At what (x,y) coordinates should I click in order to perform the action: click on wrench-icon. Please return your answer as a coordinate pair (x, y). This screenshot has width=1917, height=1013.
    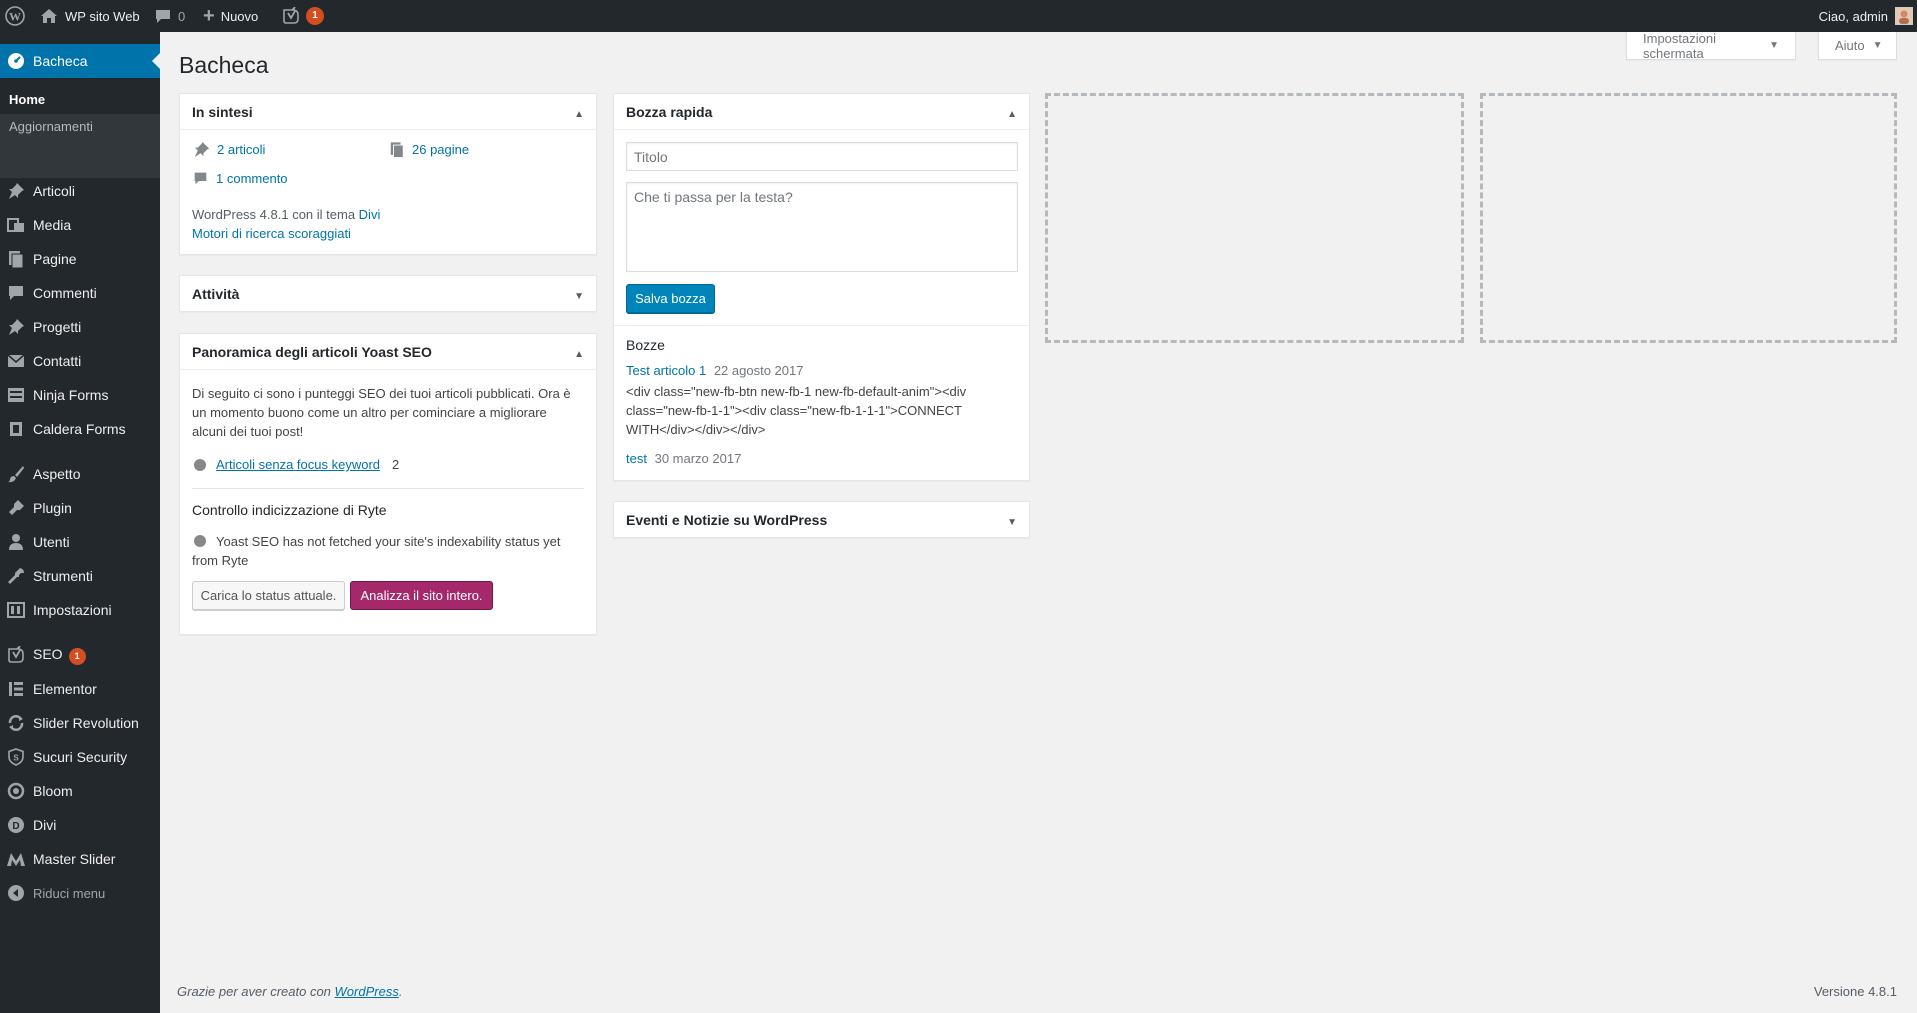
    Looking at the image, I should click on (16, 576).